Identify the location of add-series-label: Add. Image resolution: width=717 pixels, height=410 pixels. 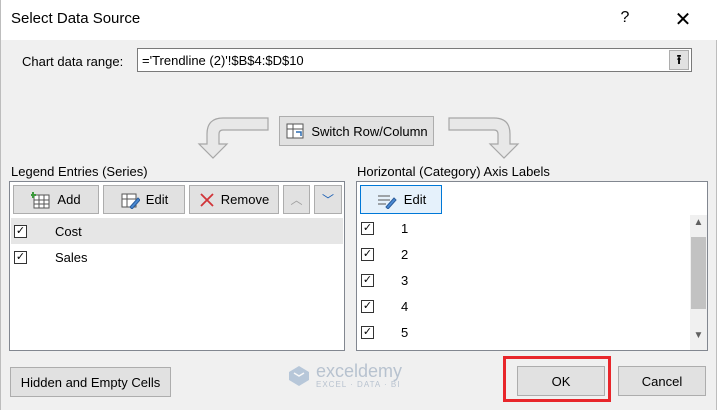
(69, 199).